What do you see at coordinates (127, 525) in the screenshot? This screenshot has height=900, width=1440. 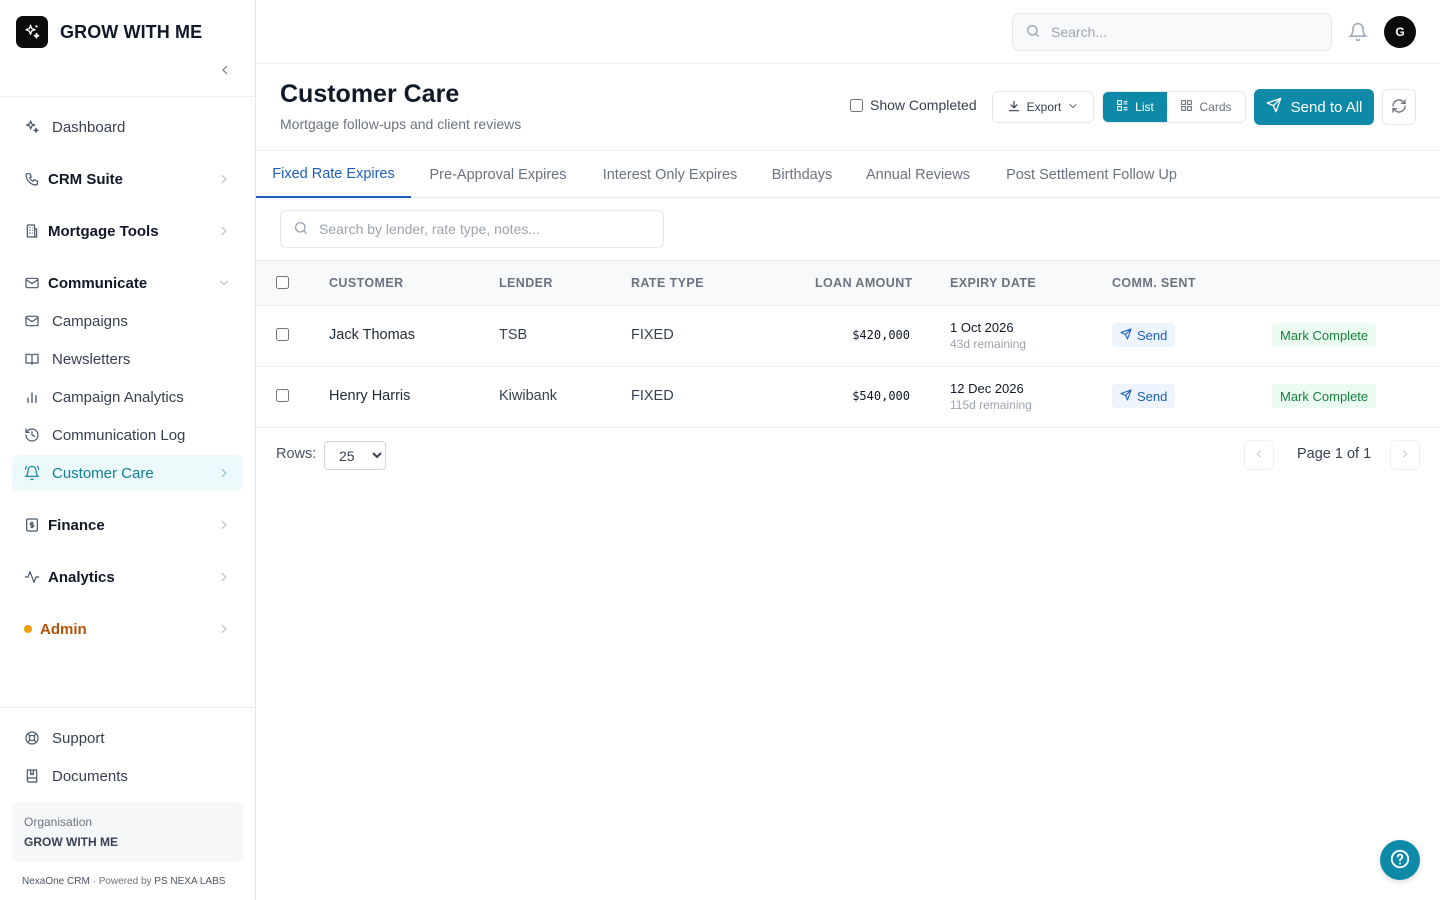 I see `sidebar-item-finance: Finance` at bounding box center [127, 525].